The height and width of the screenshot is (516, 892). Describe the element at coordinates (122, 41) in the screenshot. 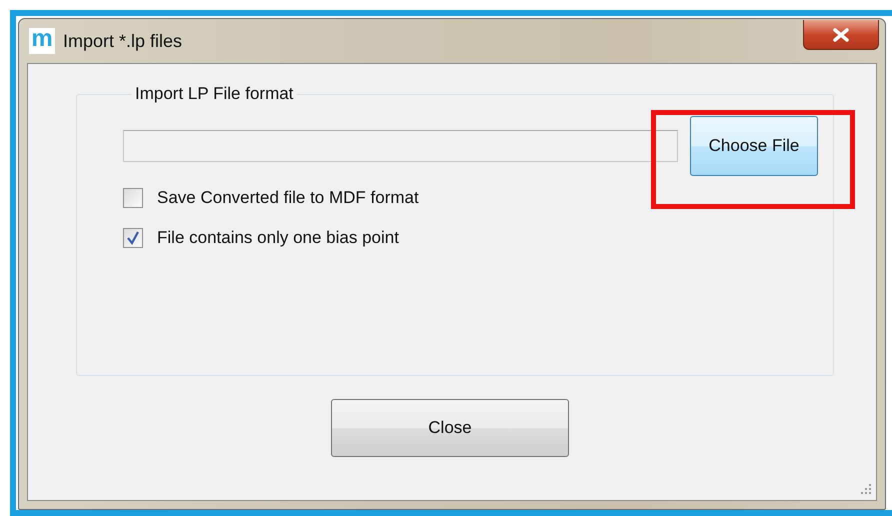

I see `window-title: Import *.lp files` at that location.